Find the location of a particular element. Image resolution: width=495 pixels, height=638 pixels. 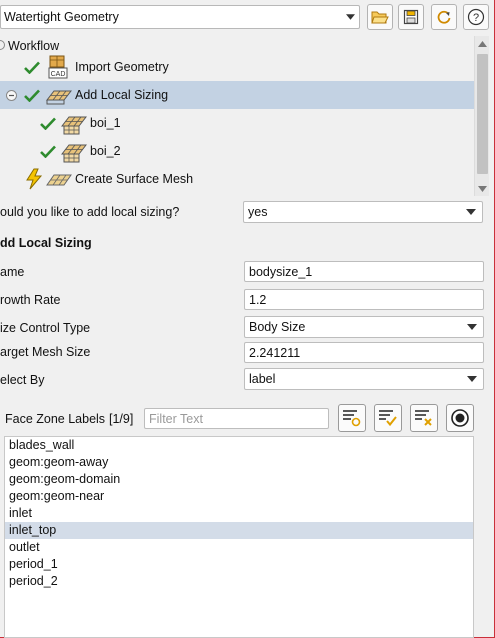

filter-list-icon is located at coordinates (352, 418).